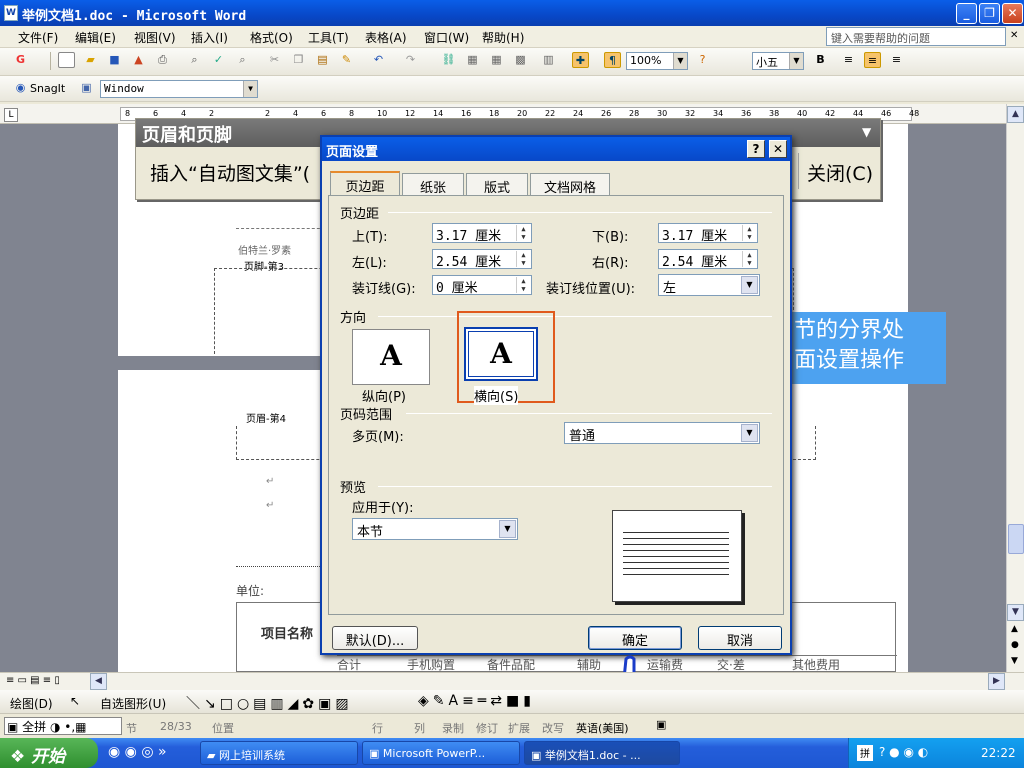 This screenshot has height=768, width=1024. What do you see at coordinates (820, 60) in the screenshot?
I see `bold-button: B` at bounding box center [820, 60].